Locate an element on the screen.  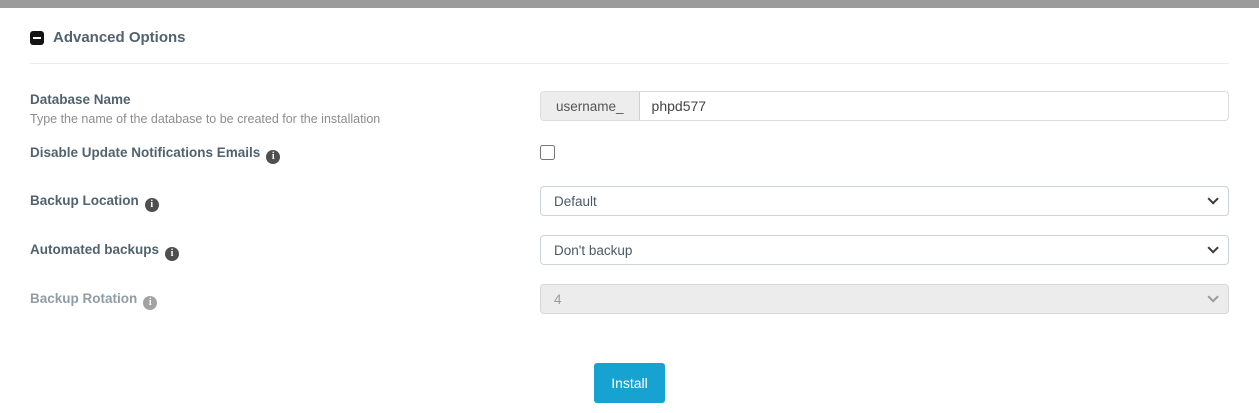
database-name-input is located at coordinates (933, 106).